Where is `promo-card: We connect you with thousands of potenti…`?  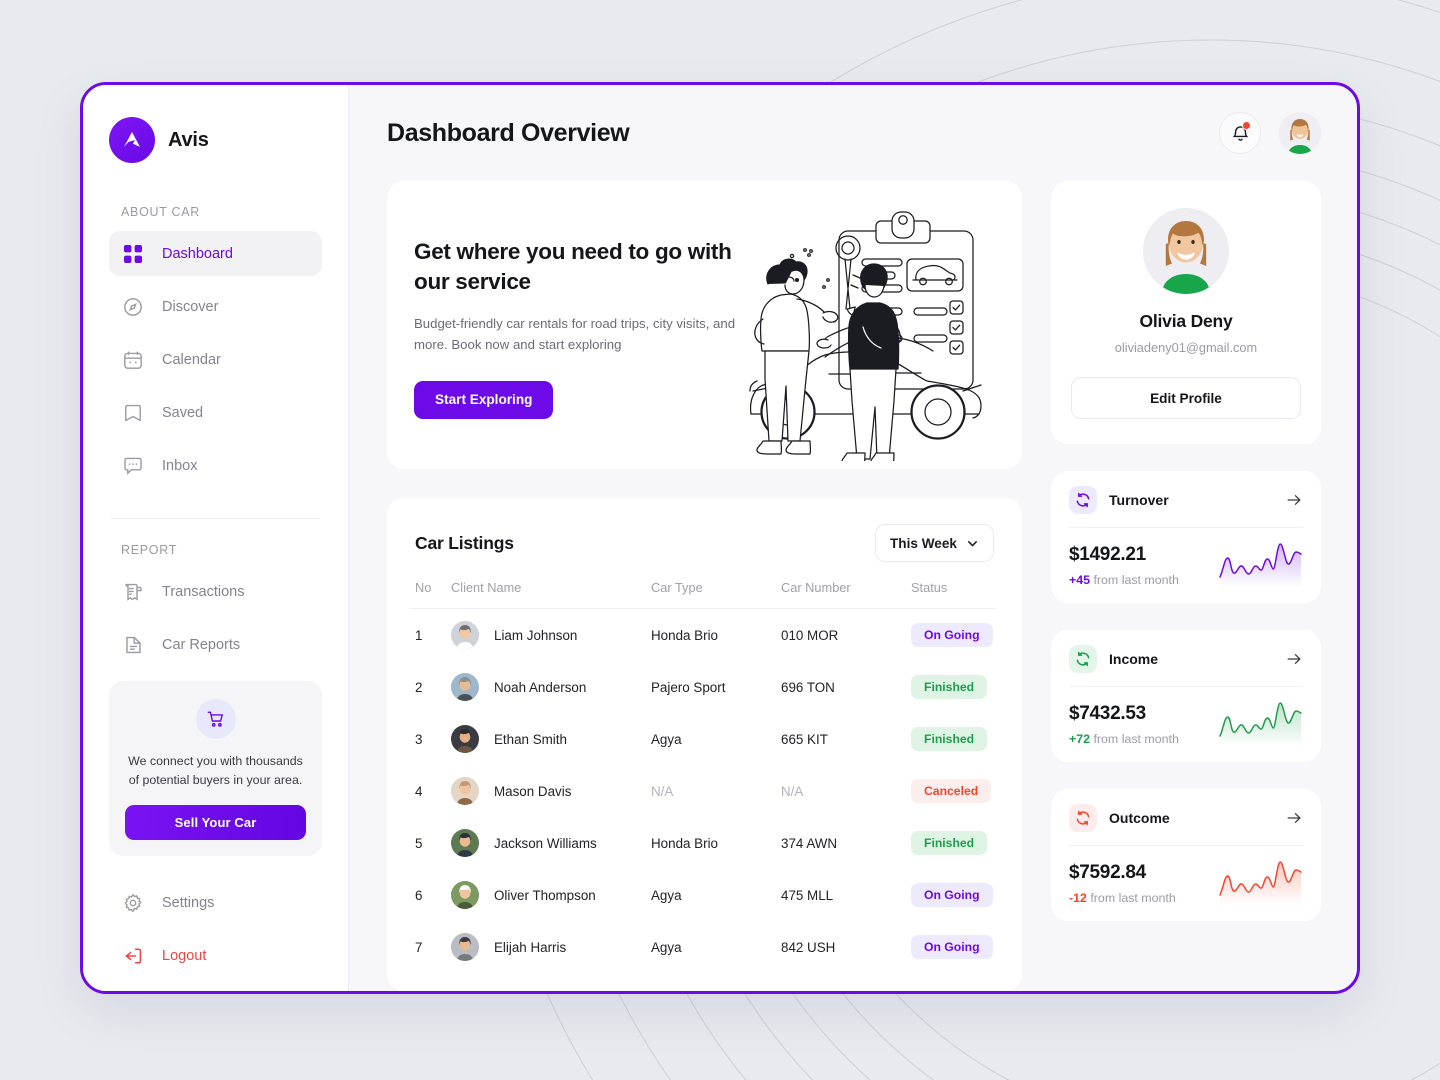 promo-card: We connect you with thousands of potenti… is located at coordinates (215, 769).